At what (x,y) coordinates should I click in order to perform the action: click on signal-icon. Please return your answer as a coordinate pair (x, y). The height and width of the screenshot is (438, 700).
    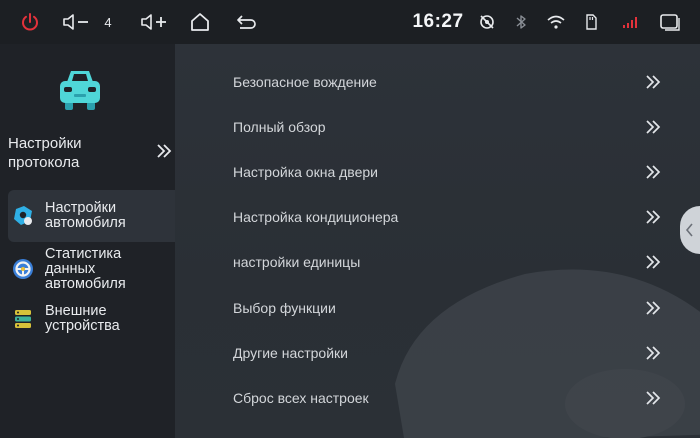
    Looking at the image, I should click on (630, 22).